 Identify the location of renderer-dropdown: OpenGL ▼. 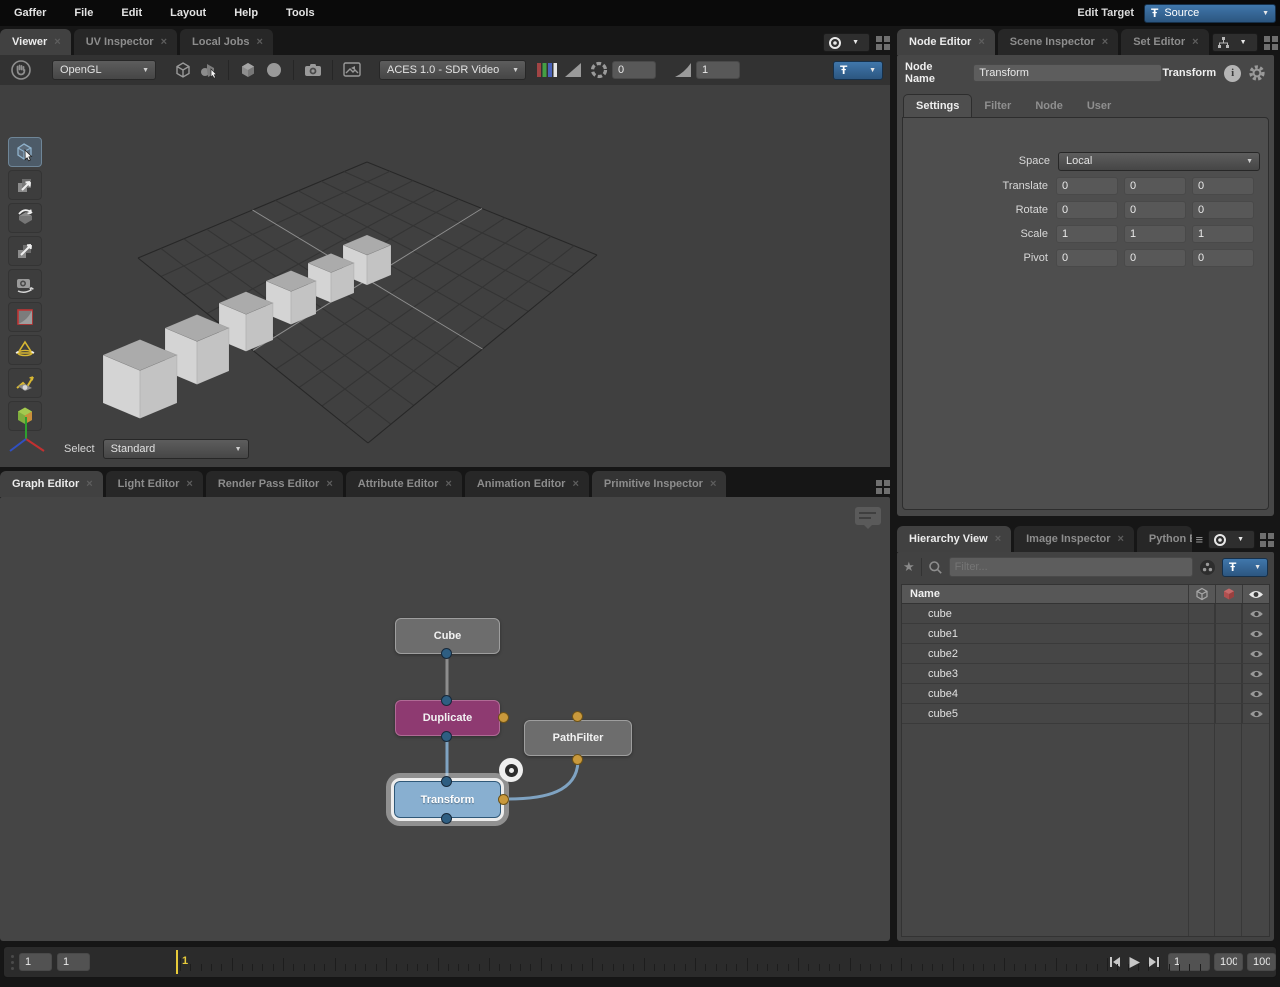
(104, 70).